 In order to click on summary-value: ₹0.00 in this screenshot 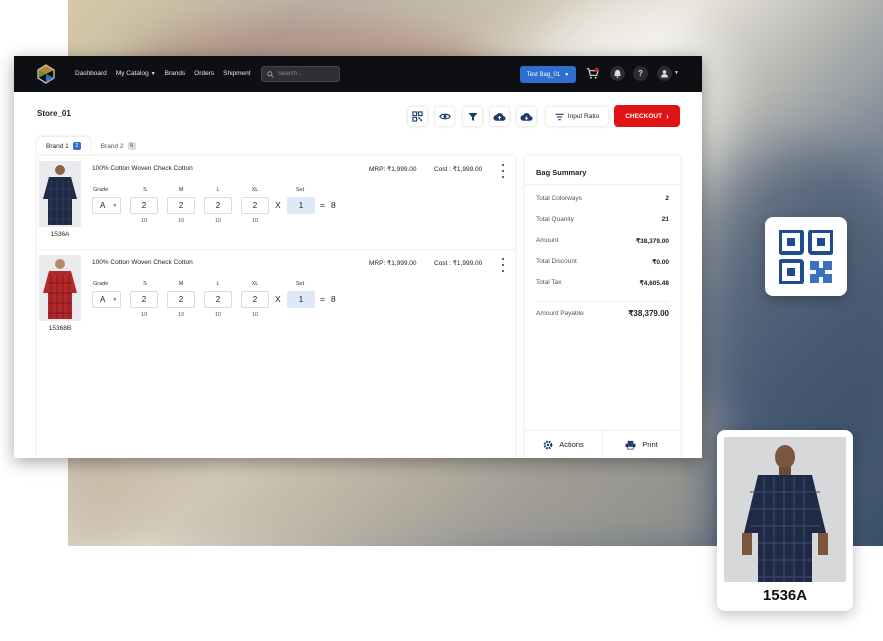, I will do `click(660, 262)`.